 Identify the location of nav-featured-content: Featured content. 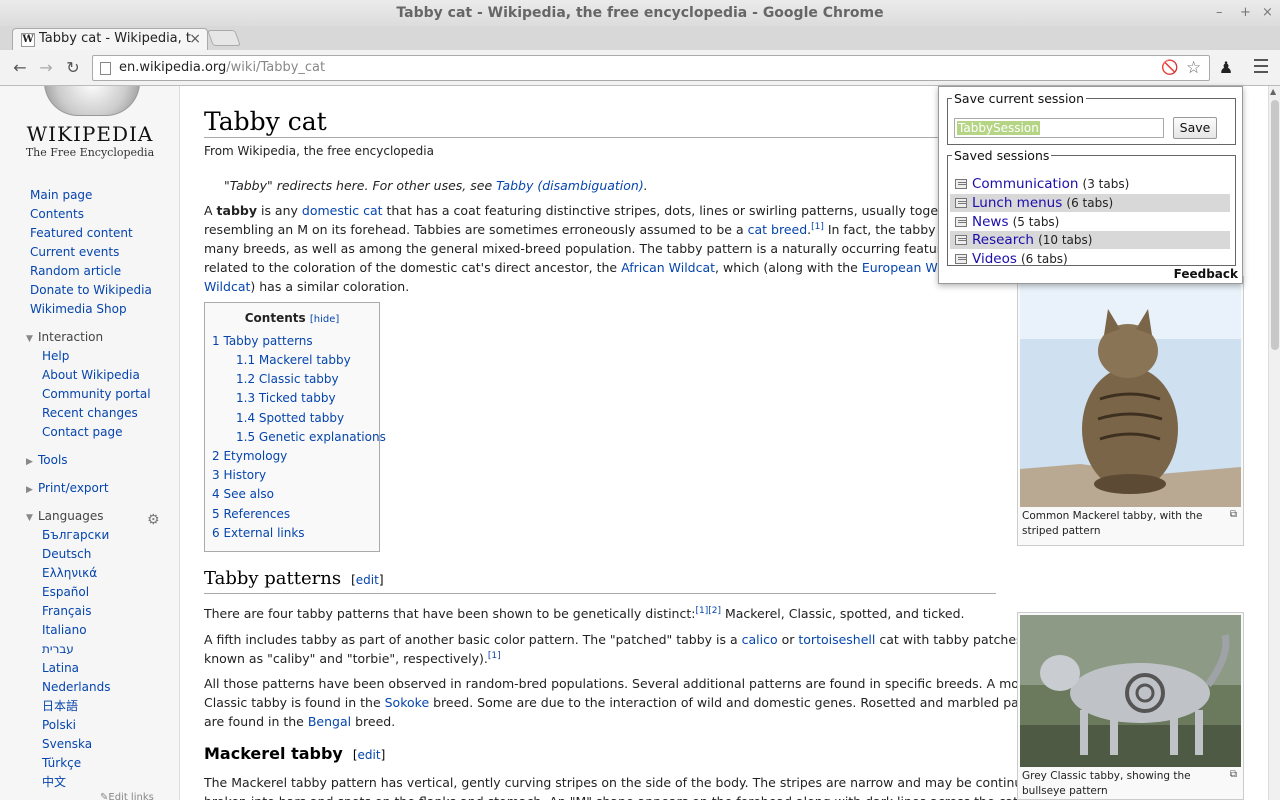
(91, 233).